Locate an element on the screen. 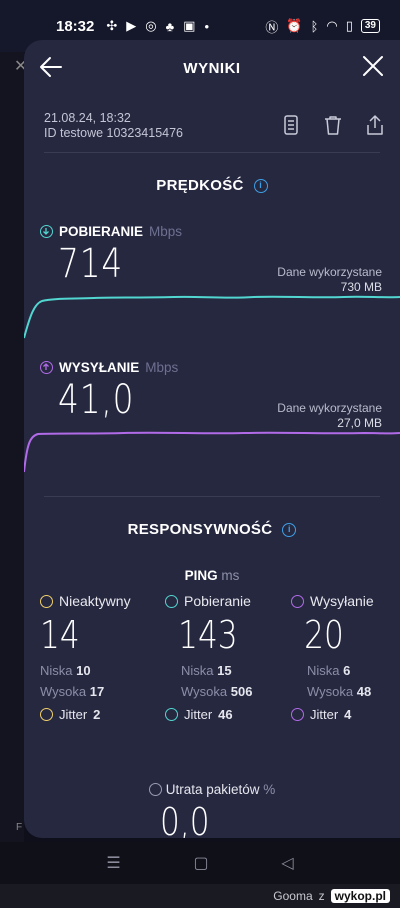 The height and width of the screenshot is (908, 400). top-bar: WYNIKI is located at coordinates (212, 68).